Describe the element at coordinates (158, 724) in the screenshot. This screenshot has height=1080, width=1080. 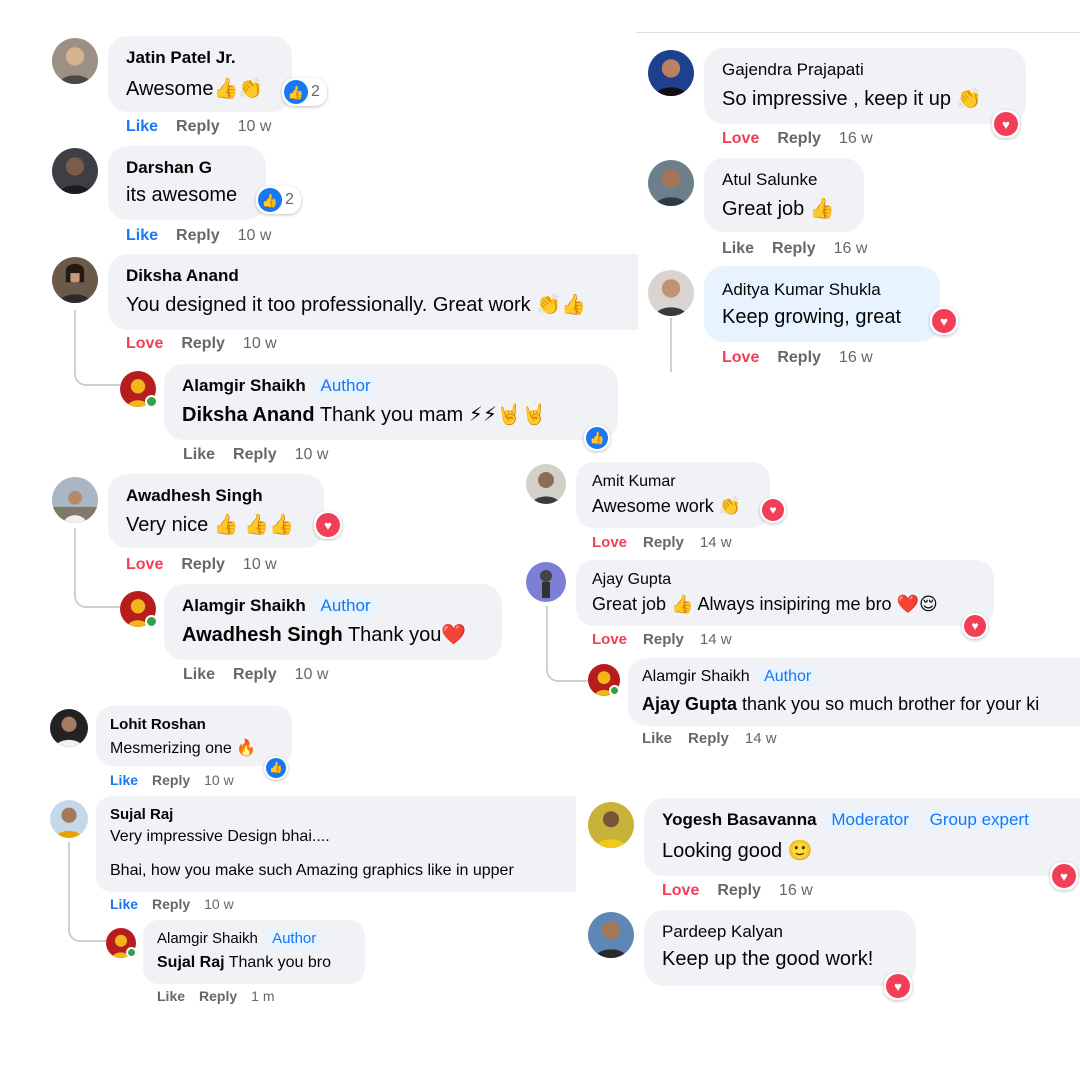
I see `commenter-name: Lohit Roshan` at that location.